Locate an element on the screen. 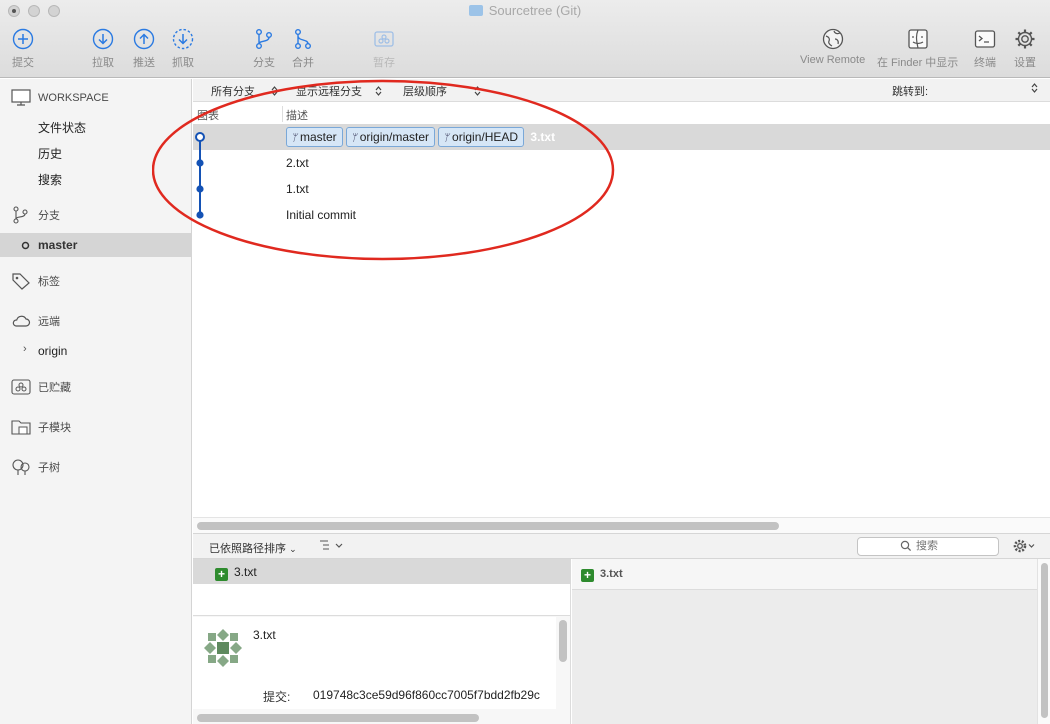  list-tree-icon is located at coordinates (331, 545).